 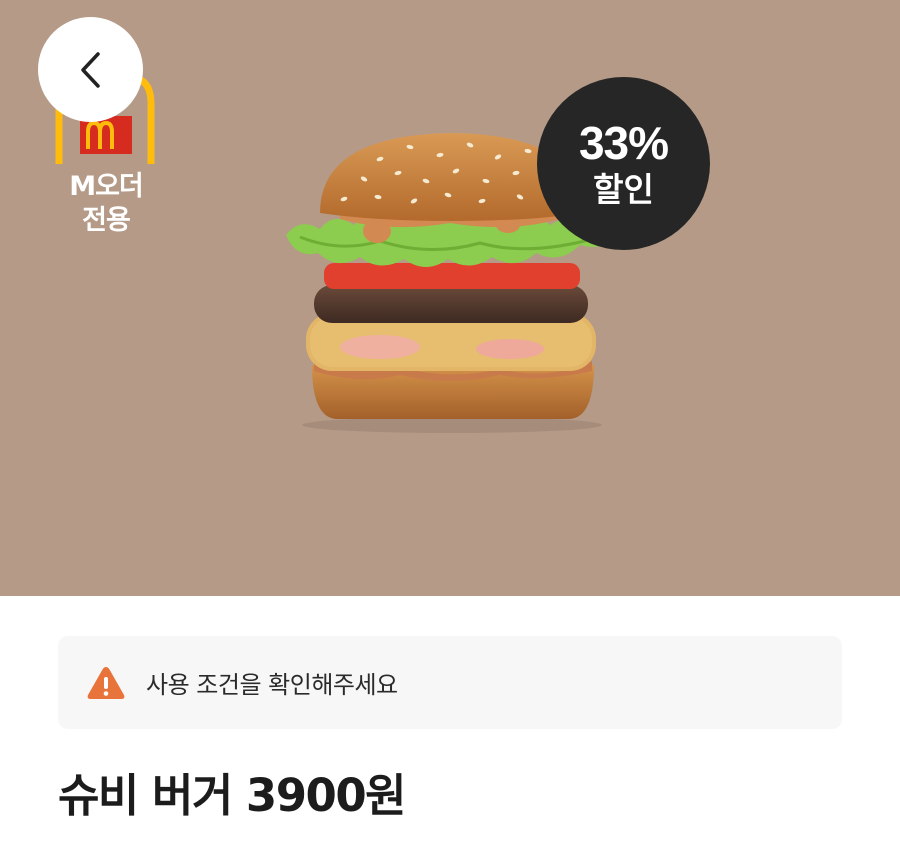 I want to click on chevron-left-icon, so click(x=90, y=69).